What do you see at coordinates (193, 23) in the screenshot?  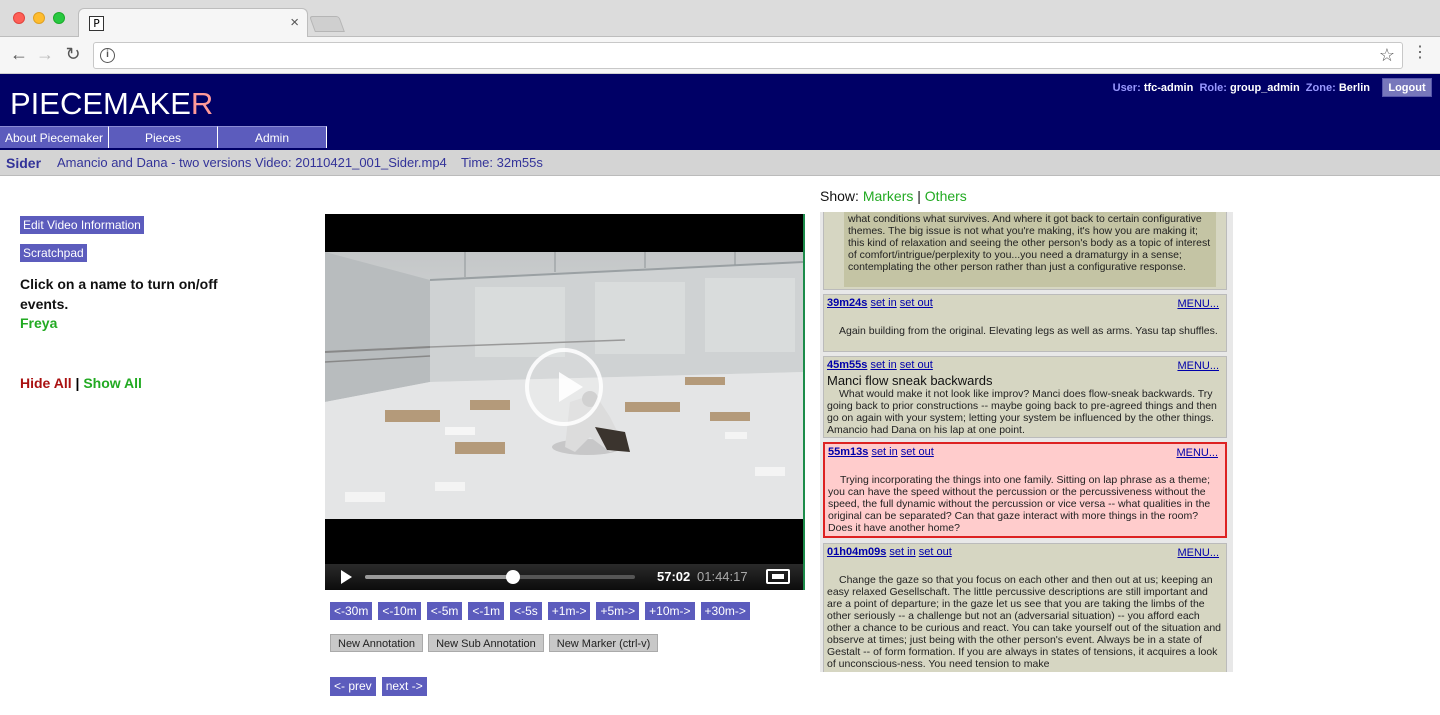 I see `browser-tab: P ×` at bounding box center [193, 23].